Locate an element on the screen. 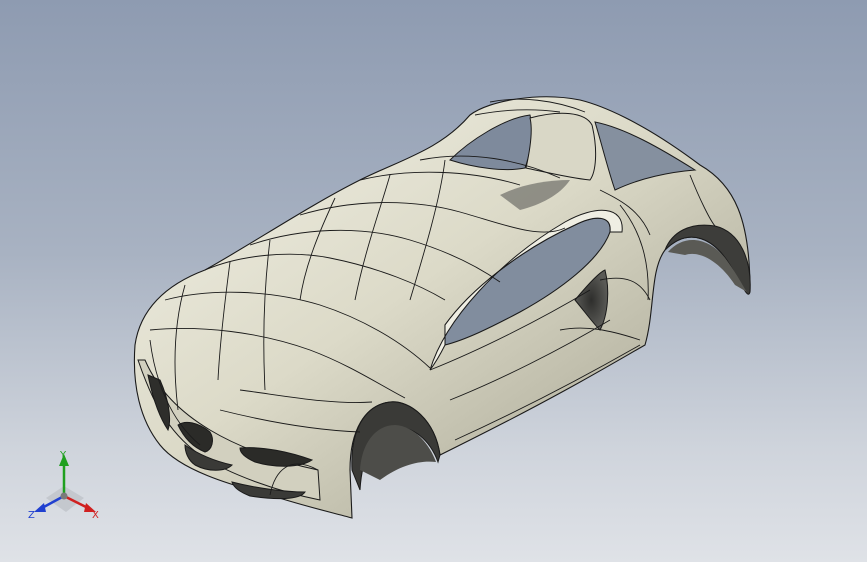  z-axis-arrow is located at coordinates (40, 507).